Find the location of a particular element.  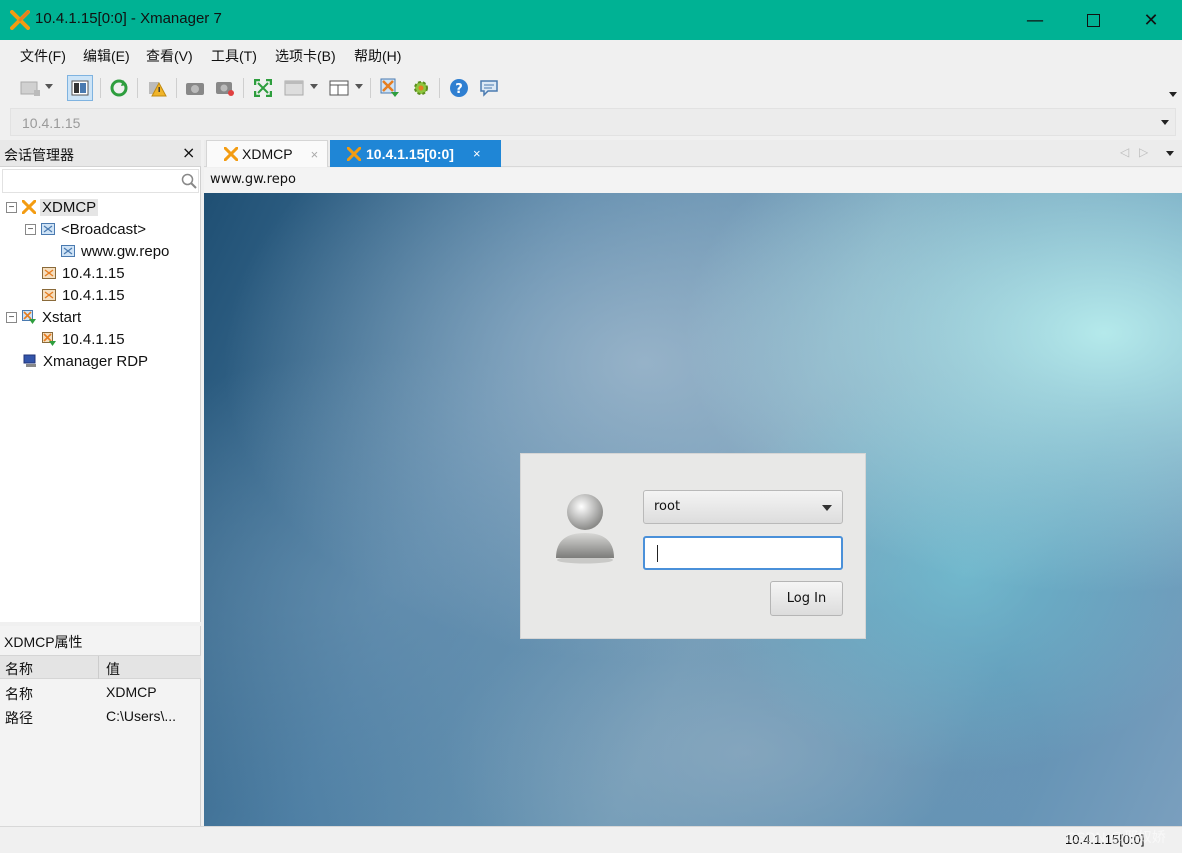

tree-item-www-gw-repo: www.gw.repo is located at coordinates (115, 251).